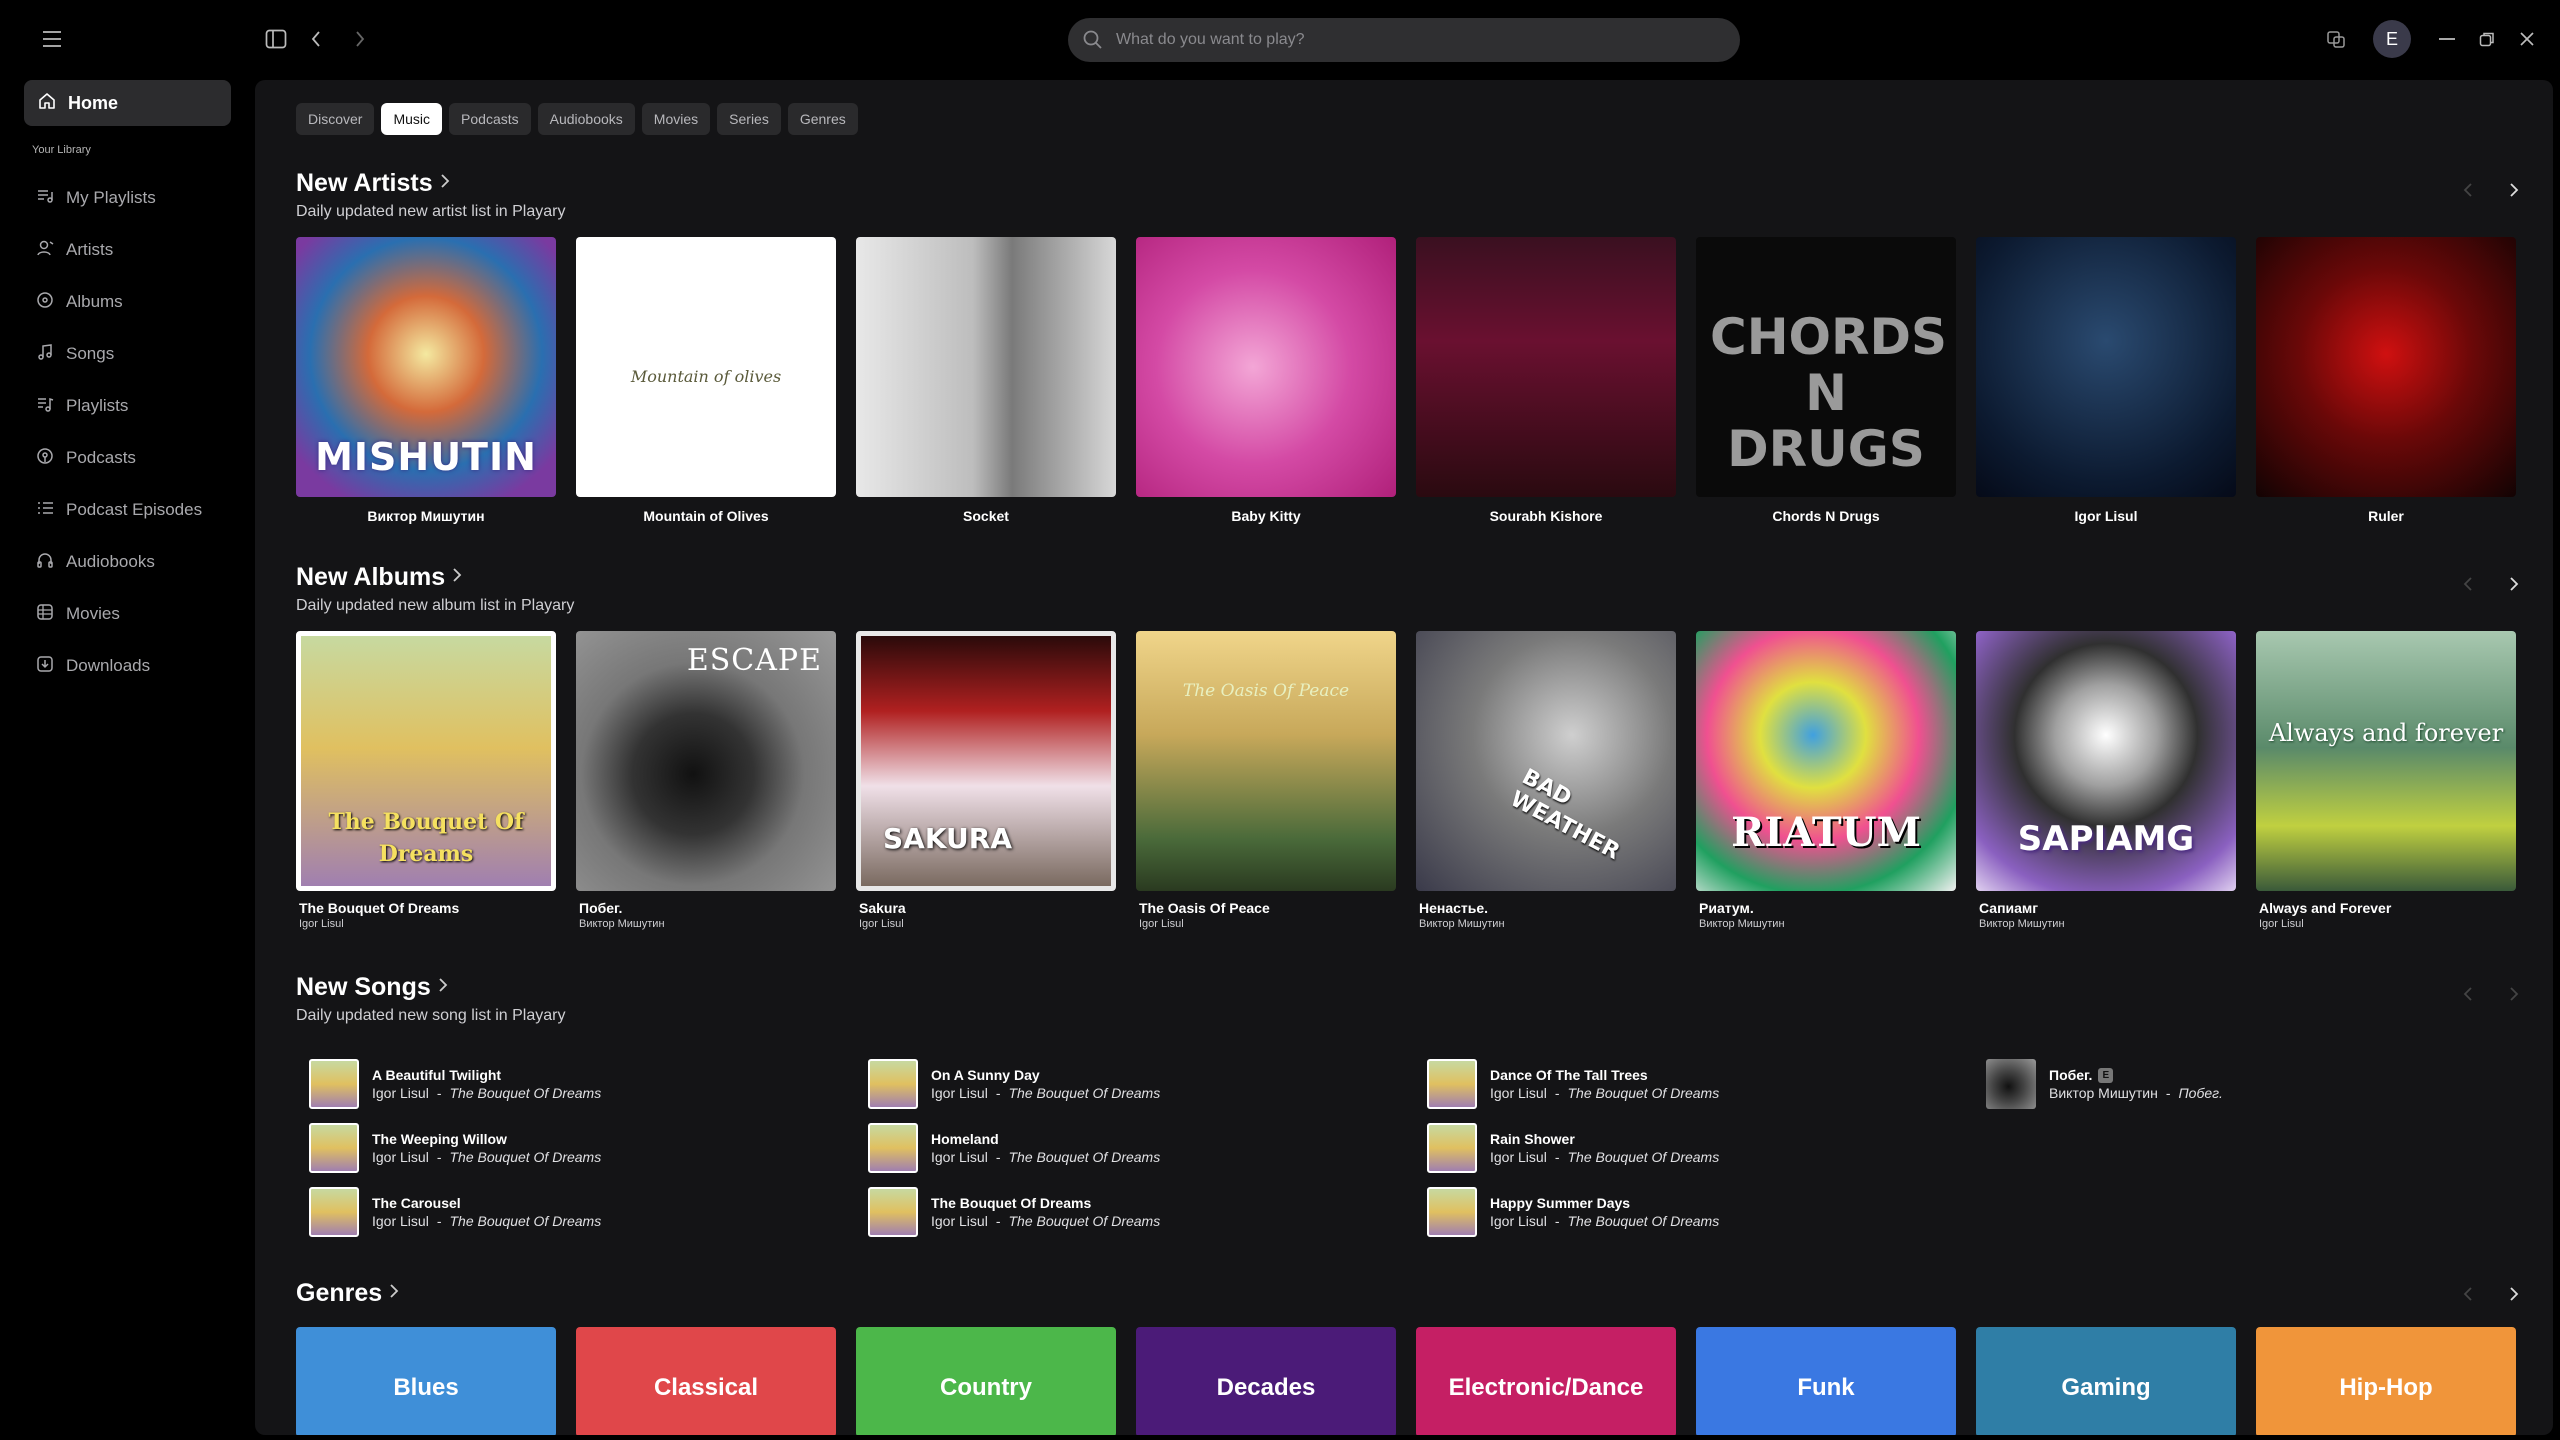 The image size is (2560, 1440). What do you see at coordinates (127, 250) in the screenshot?
I see `sidebar-item-artists: Artists` at bounding box center [127, 250].